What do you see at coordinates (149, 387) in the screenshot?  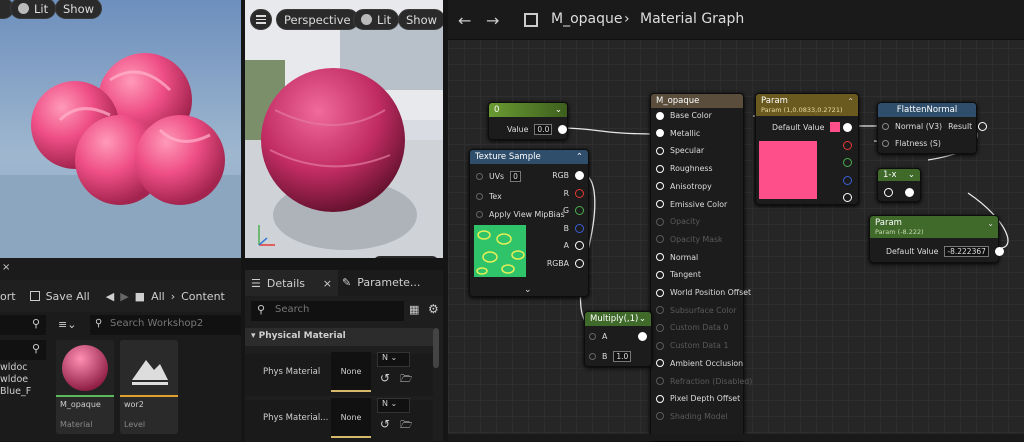 I see `asset-tile-level: wor2 Level` at bounding box center [149, 387].